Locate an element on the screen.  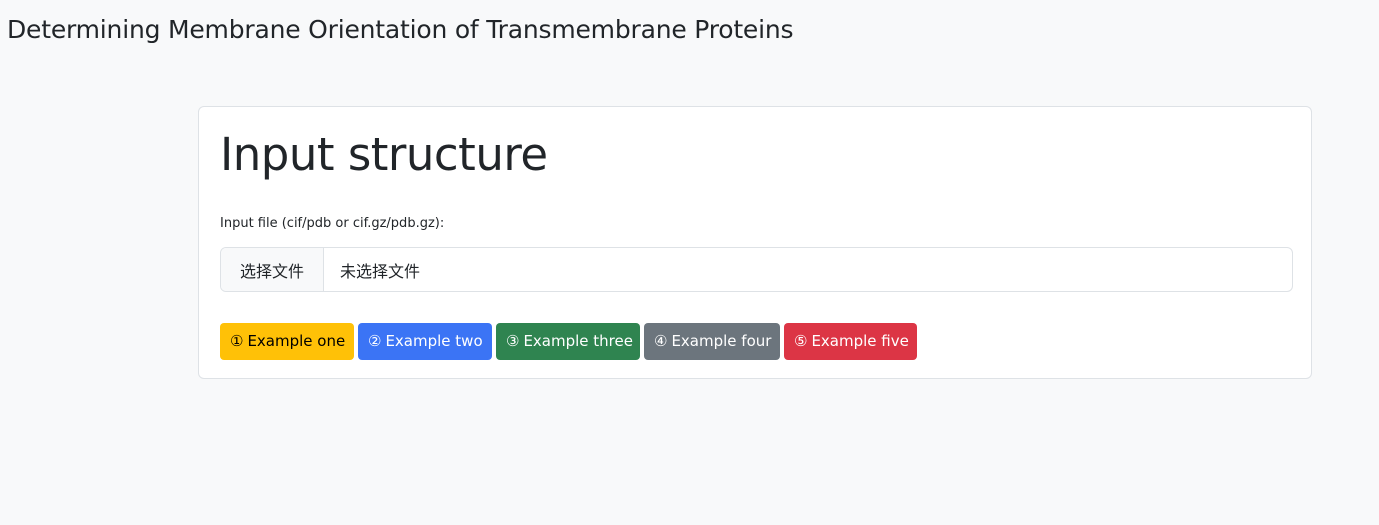
file-input-label: Input file (cif/pdb or cif.gz/pdb.gz): is located at coordinates (332, 223).